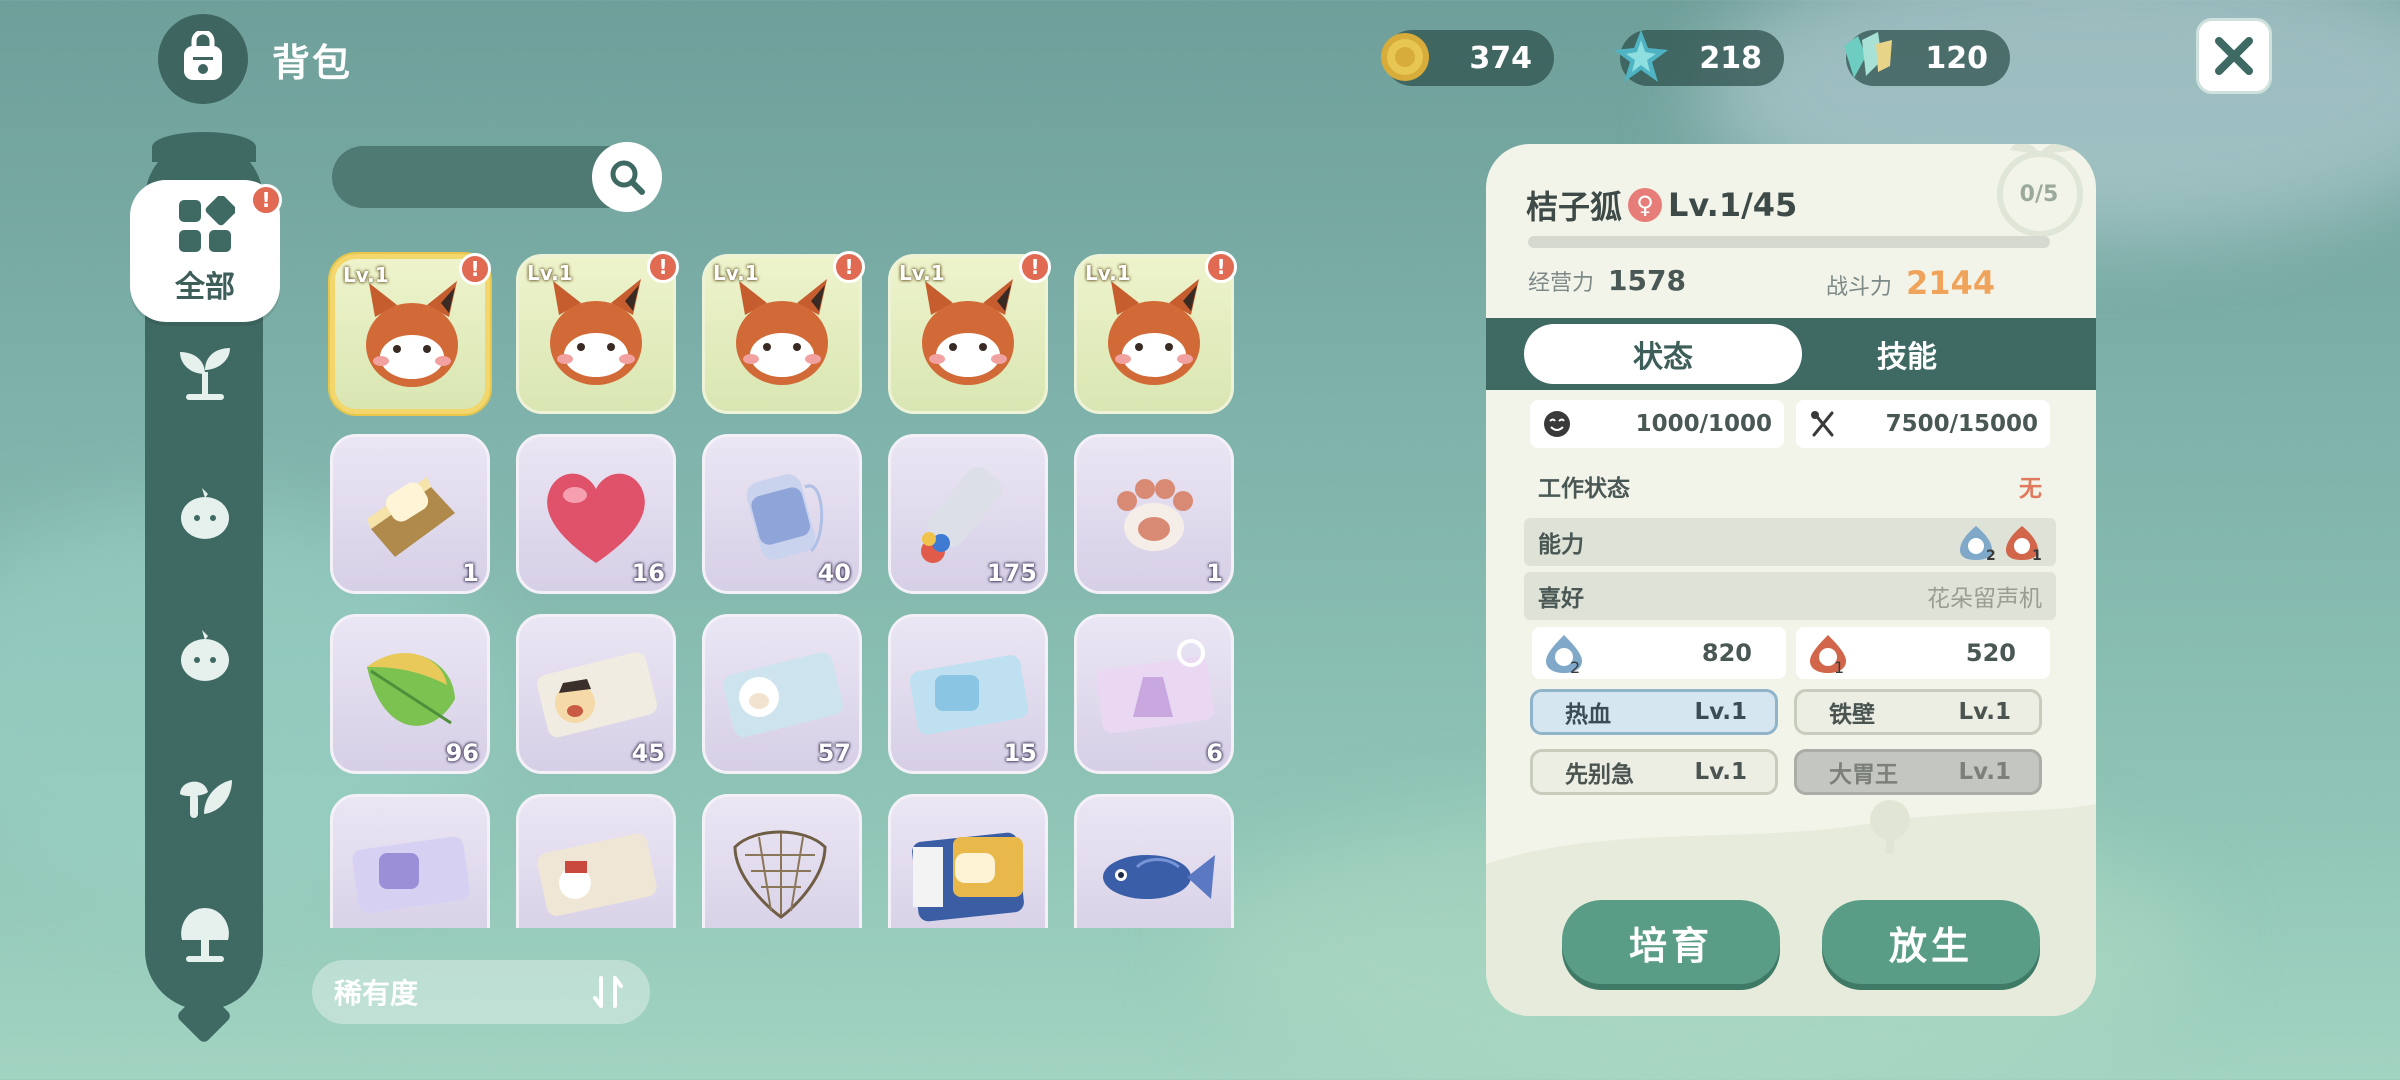  I want to click on category-all-label: 全部, so click(205, 287).